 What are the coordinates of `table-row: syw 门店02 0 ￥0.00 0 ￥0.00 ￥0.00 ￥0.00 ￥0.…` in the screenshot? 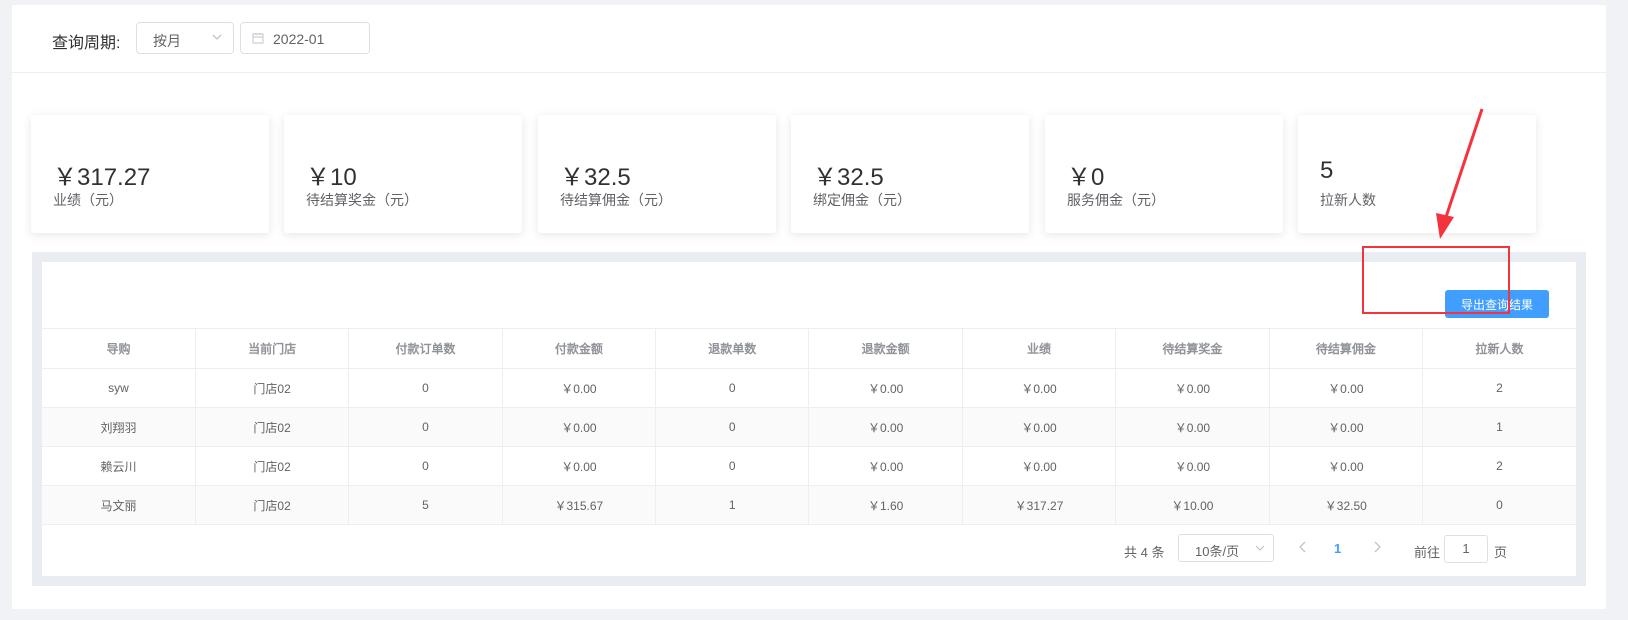 It's located at (809, 388).